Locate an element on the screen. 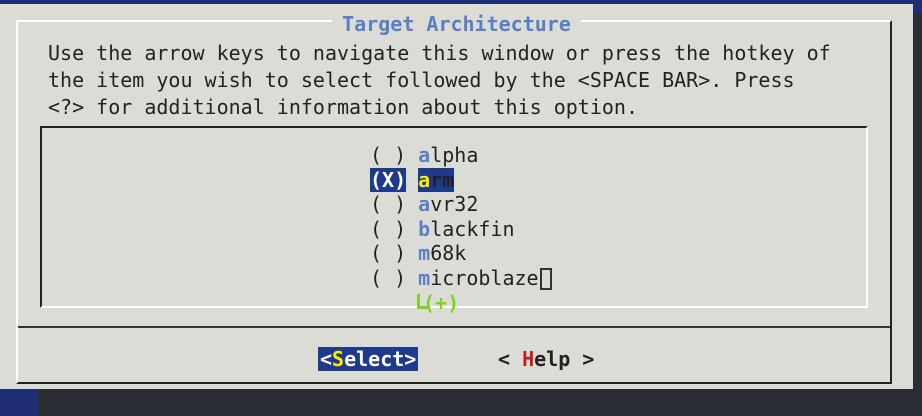  option-label-text: lpha is located at coordinates (454, 155).